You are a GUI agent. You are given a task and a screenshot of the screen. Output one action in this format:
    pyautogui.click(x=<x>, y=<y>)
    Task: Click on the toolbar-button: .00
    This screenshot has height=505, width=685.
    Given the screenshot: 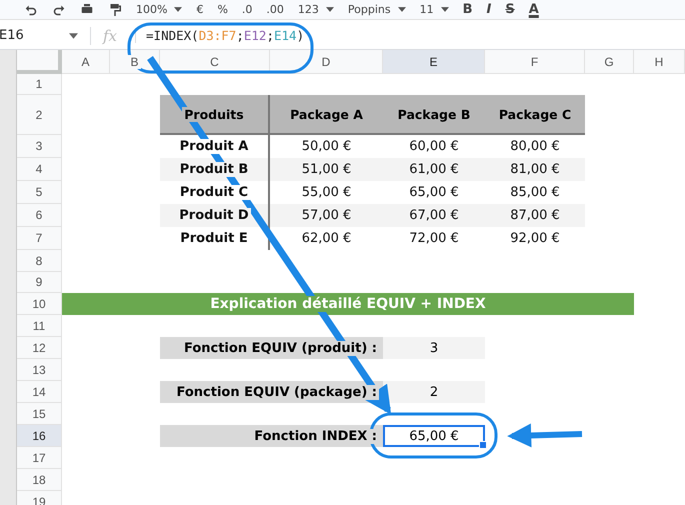 What is the action you would take?
    pyautogui.click(x=275, y=9)
    